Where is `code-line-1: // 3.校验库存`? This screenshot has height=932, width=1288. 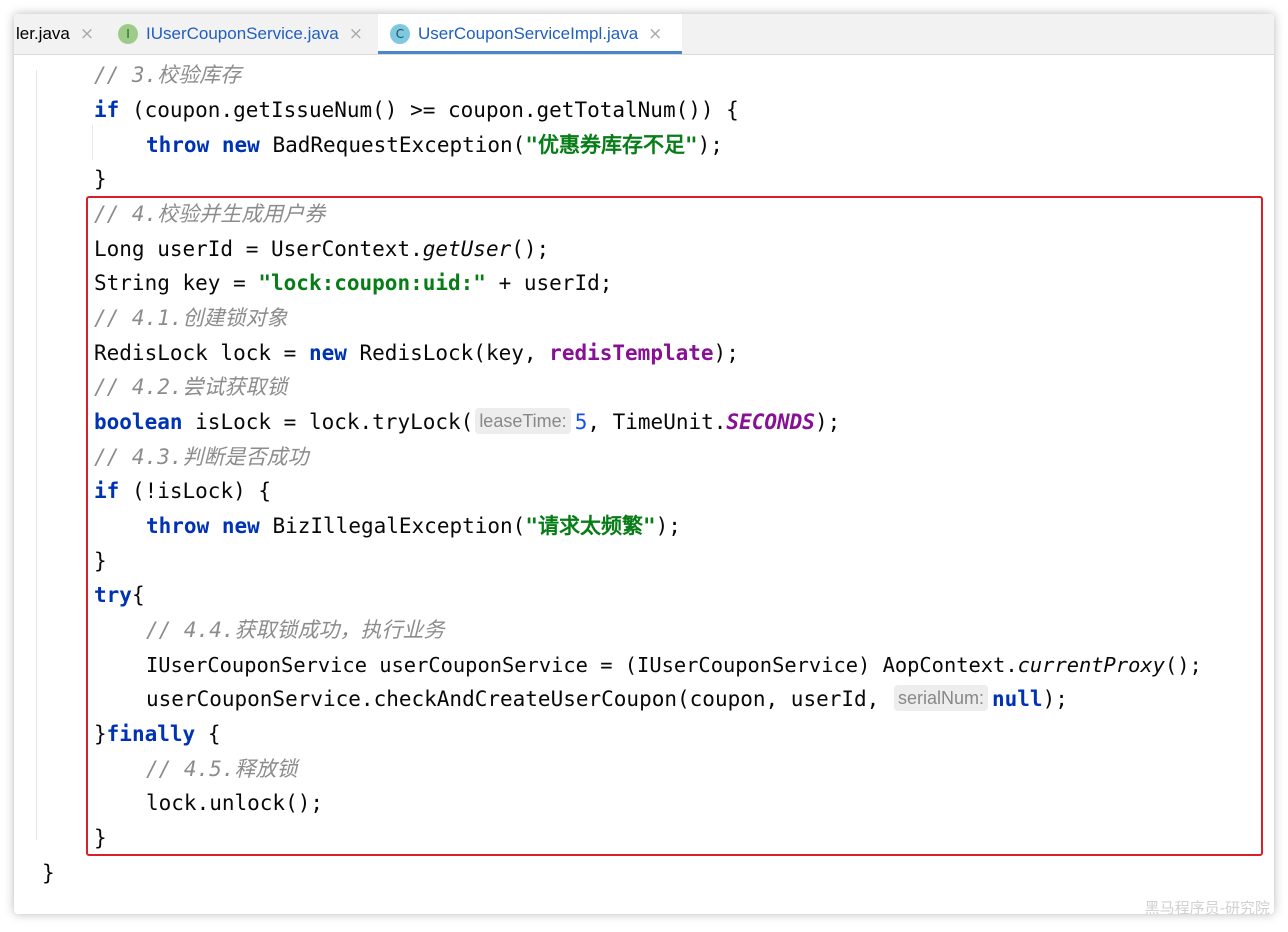
code-line-1: // 3.校验库存 is located at coordinates (167, 75).